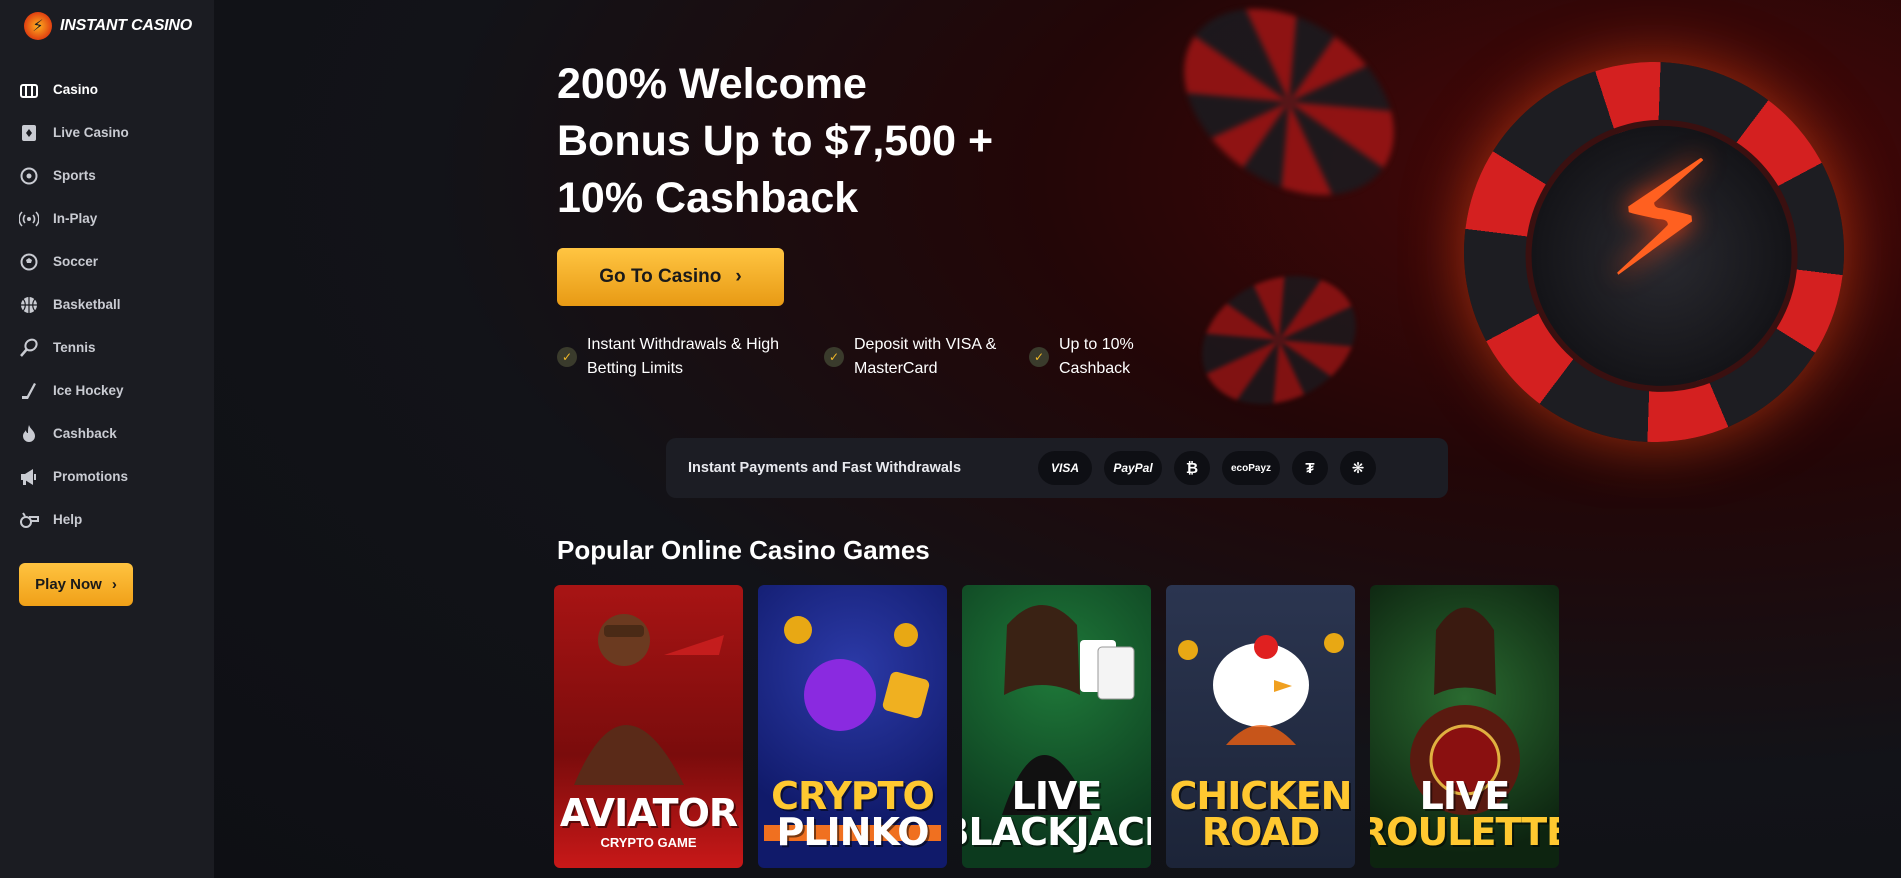 This screenshot has height=878, width=1901. I want to click on ball-icon, so click(29, 176).